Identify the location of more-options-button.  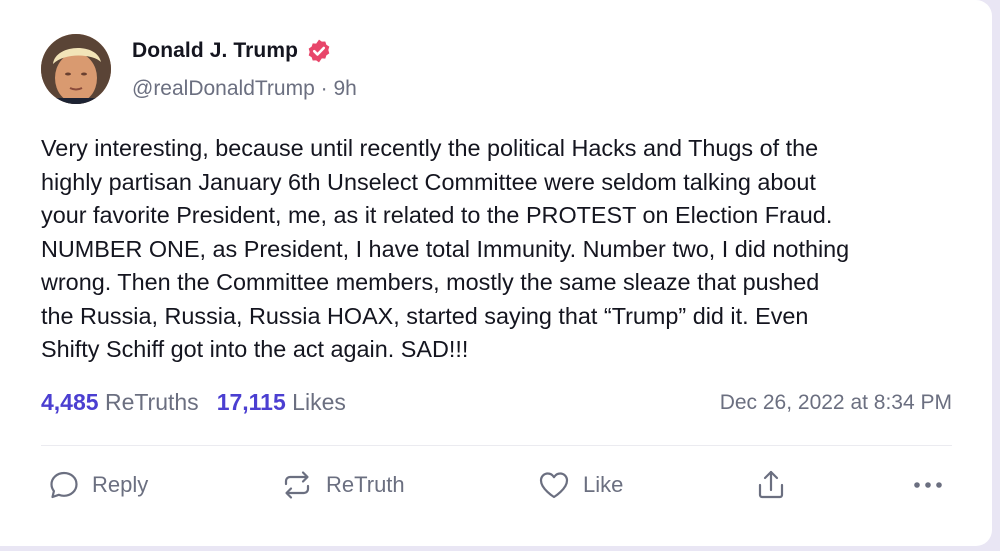
(928, 485).